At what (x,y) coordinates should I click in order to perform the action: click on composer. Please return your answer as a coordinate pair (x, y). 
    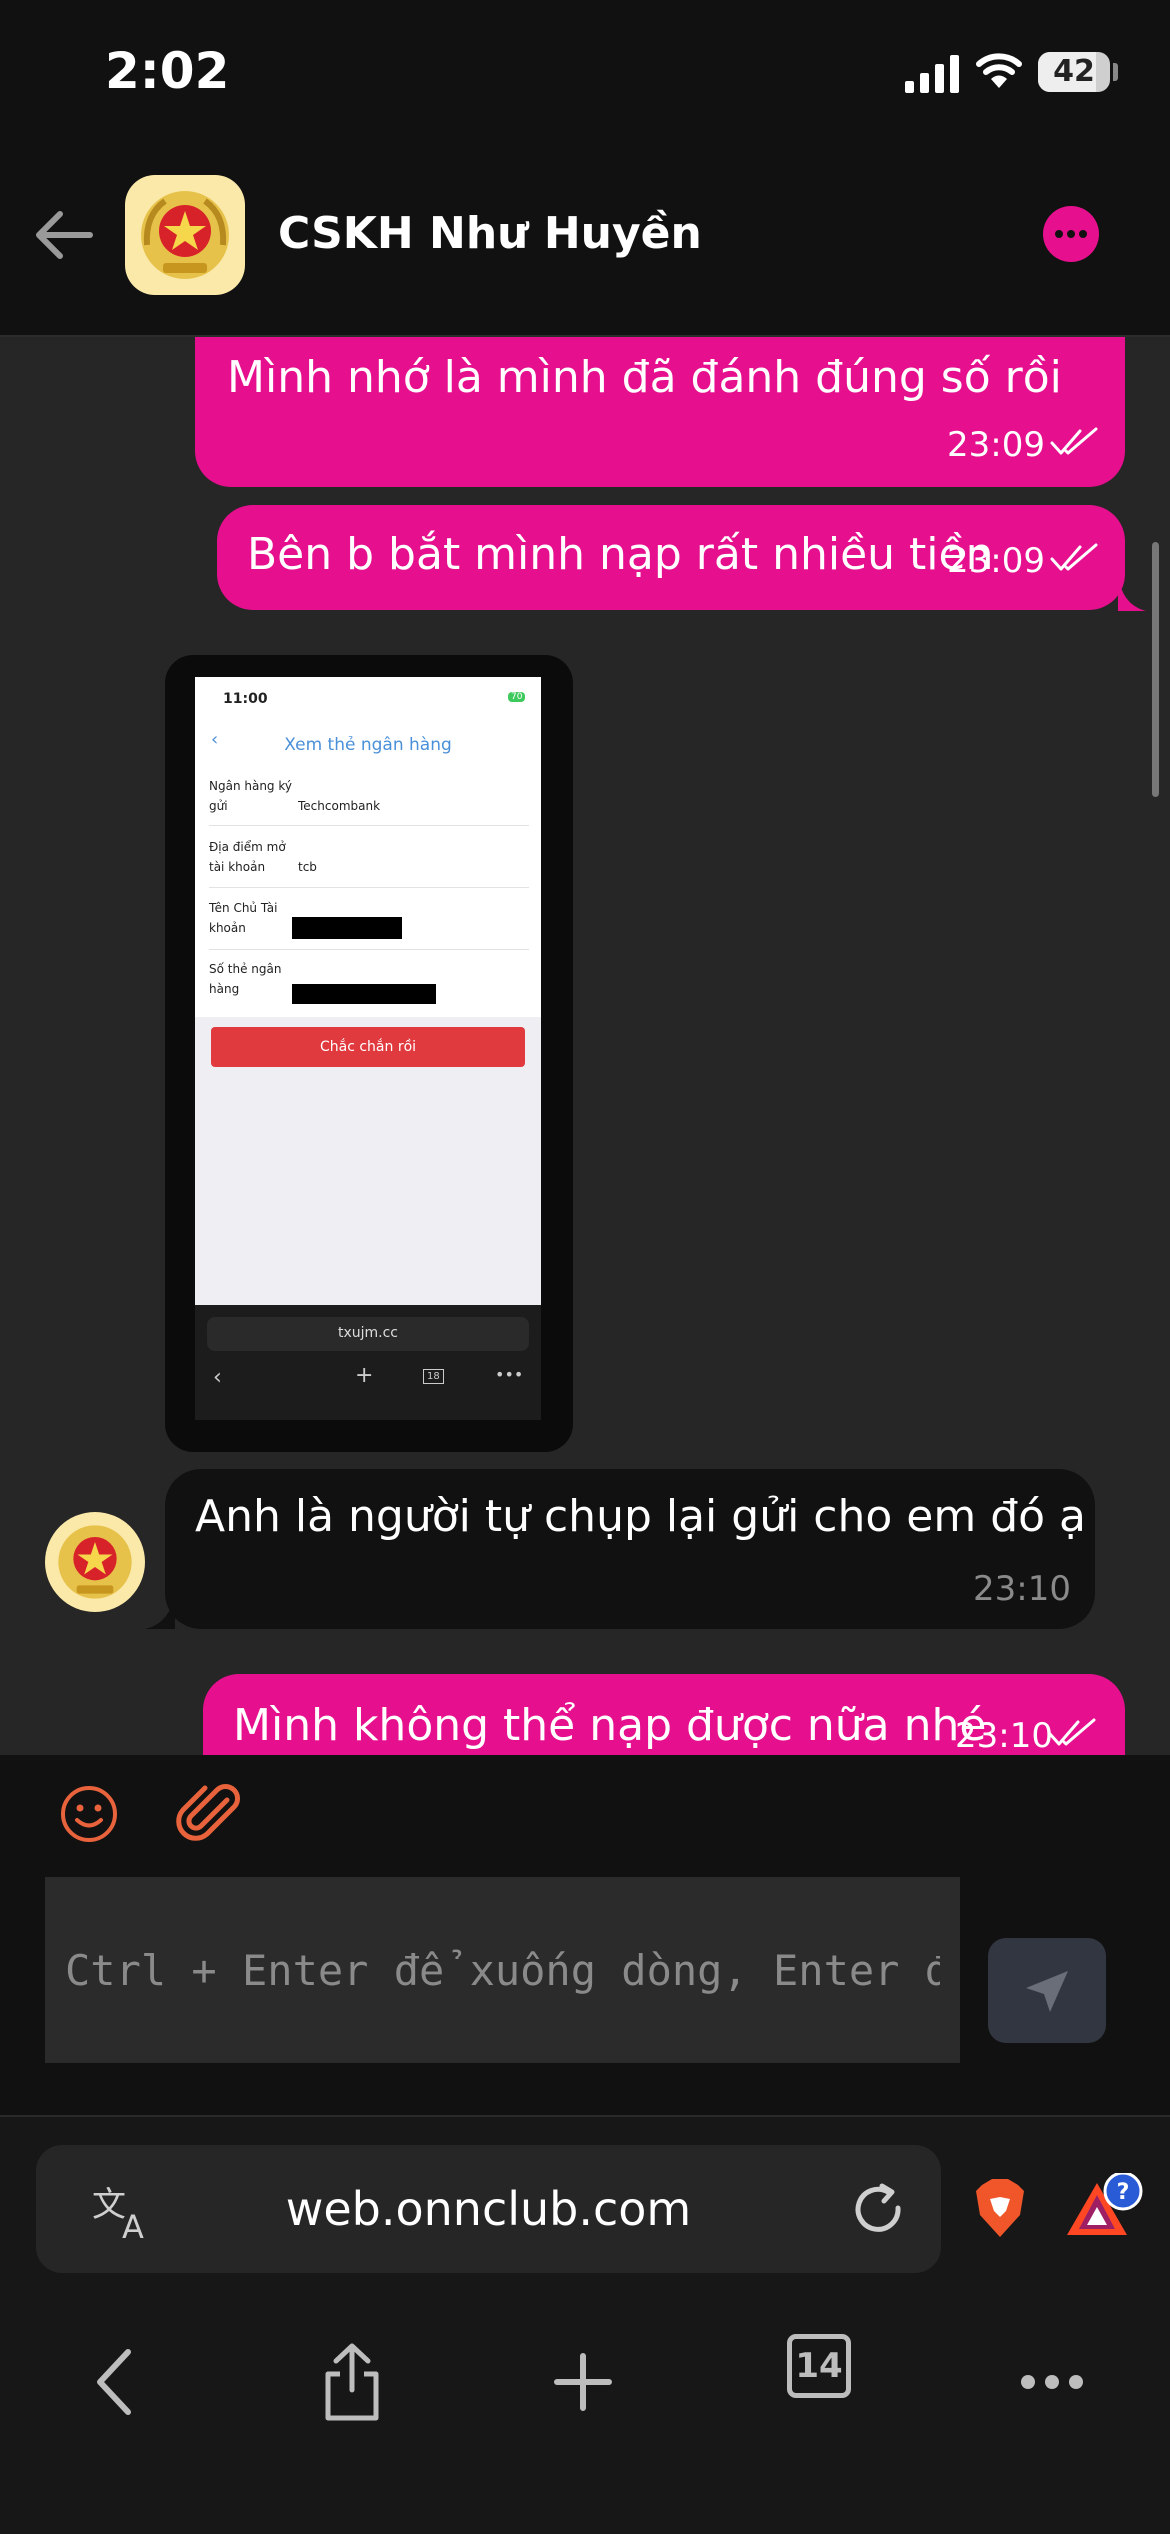
    Looking at the image, I should click on (585, 1935).